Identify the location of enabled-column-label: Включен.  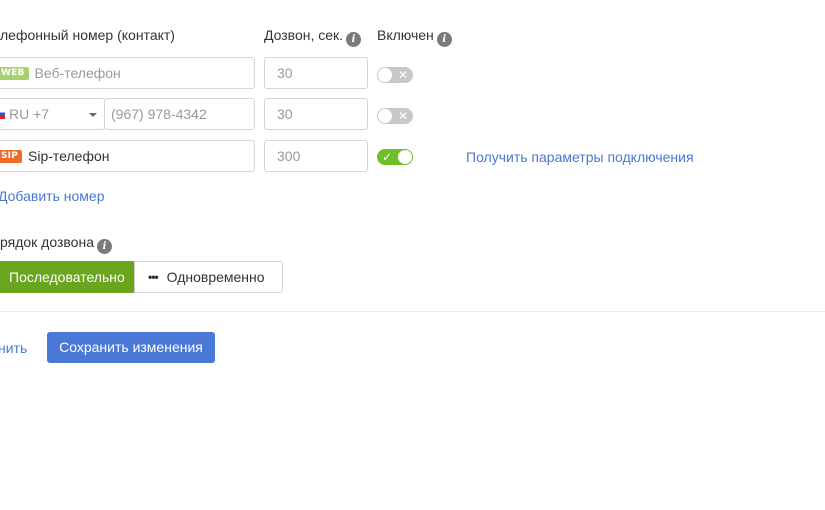
(405, 35).